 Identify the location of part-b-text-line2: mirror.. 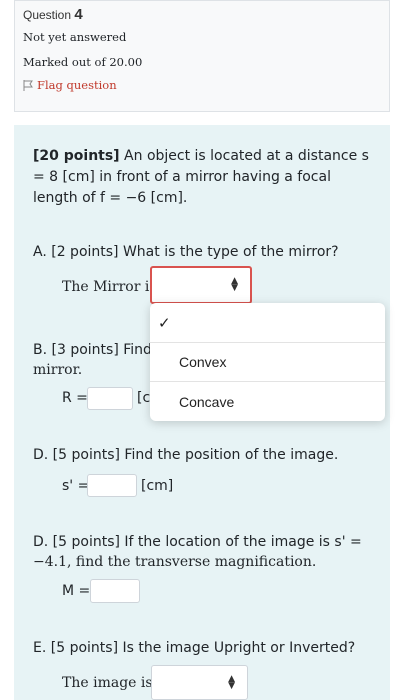
(58, 370).